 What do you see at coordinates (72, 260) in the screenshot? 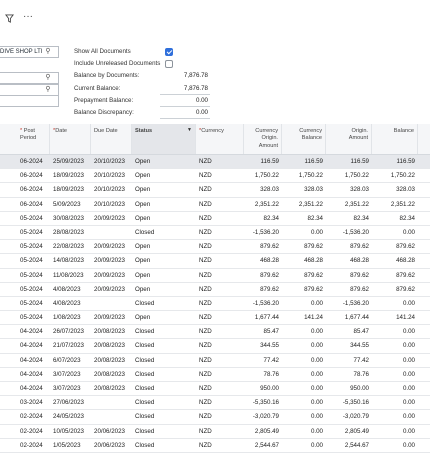
I see `date-cell: 14/08/2023` at bounding box center [72, 260].